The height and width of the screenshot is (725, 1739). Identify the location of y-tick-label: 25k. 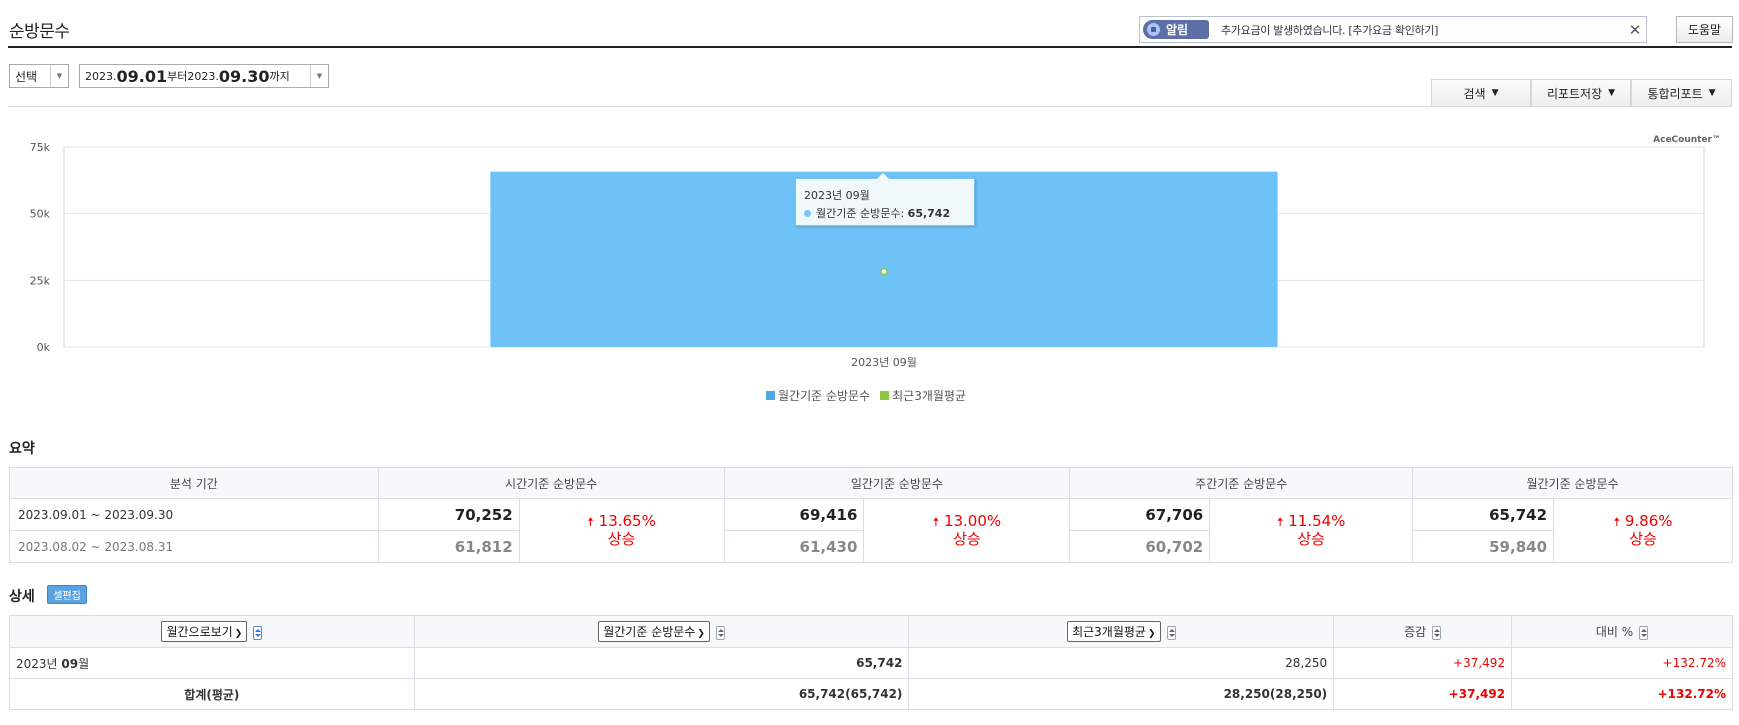
(40, 280).